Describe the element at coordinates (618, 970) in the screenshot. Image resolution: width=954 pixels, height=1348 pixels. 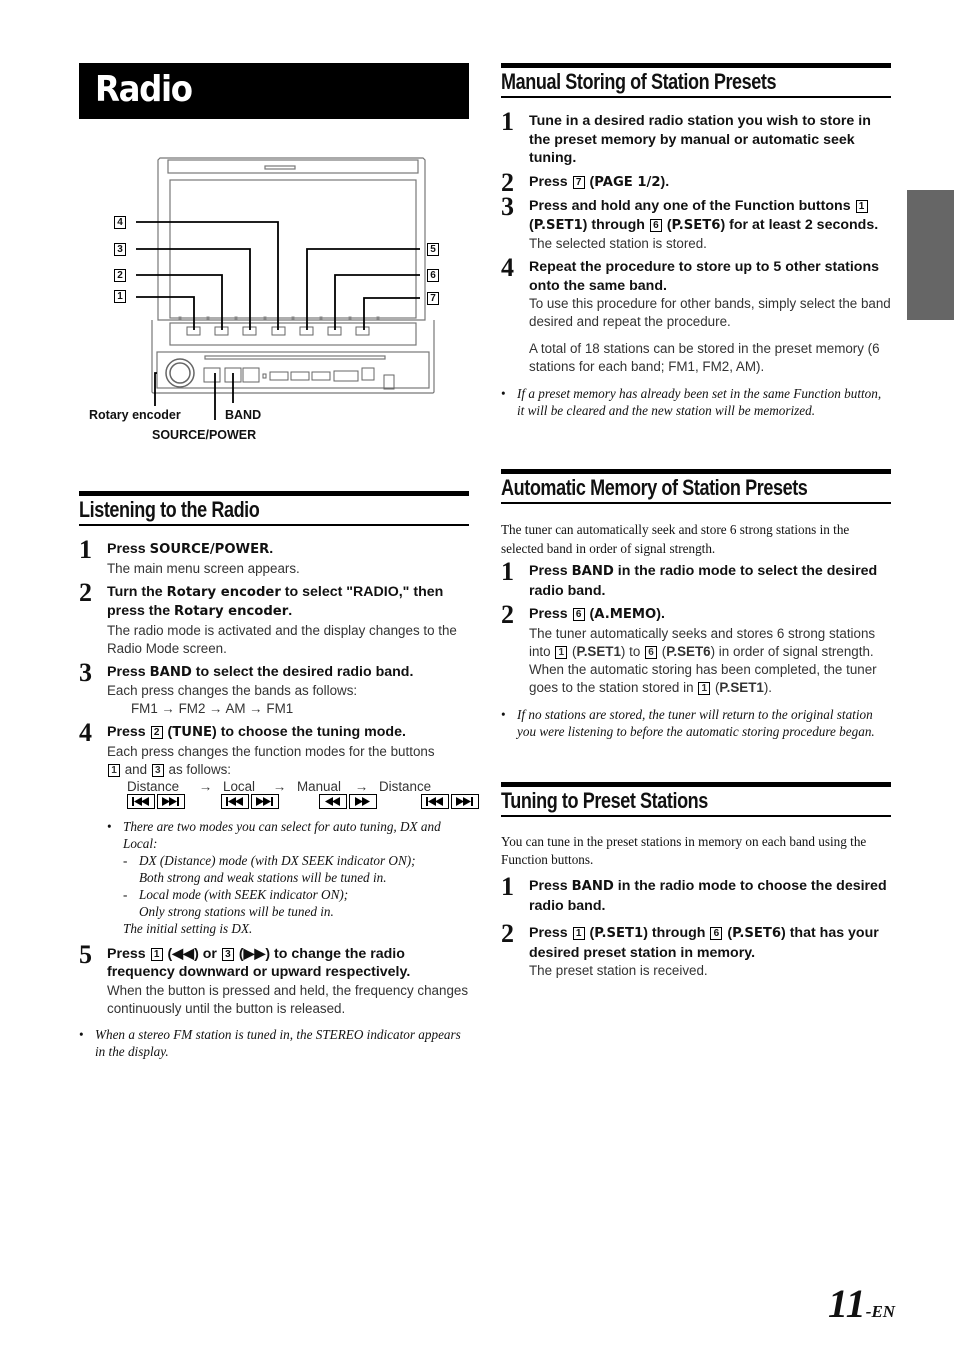
I see `step-description: The preset station is received.` at that location.